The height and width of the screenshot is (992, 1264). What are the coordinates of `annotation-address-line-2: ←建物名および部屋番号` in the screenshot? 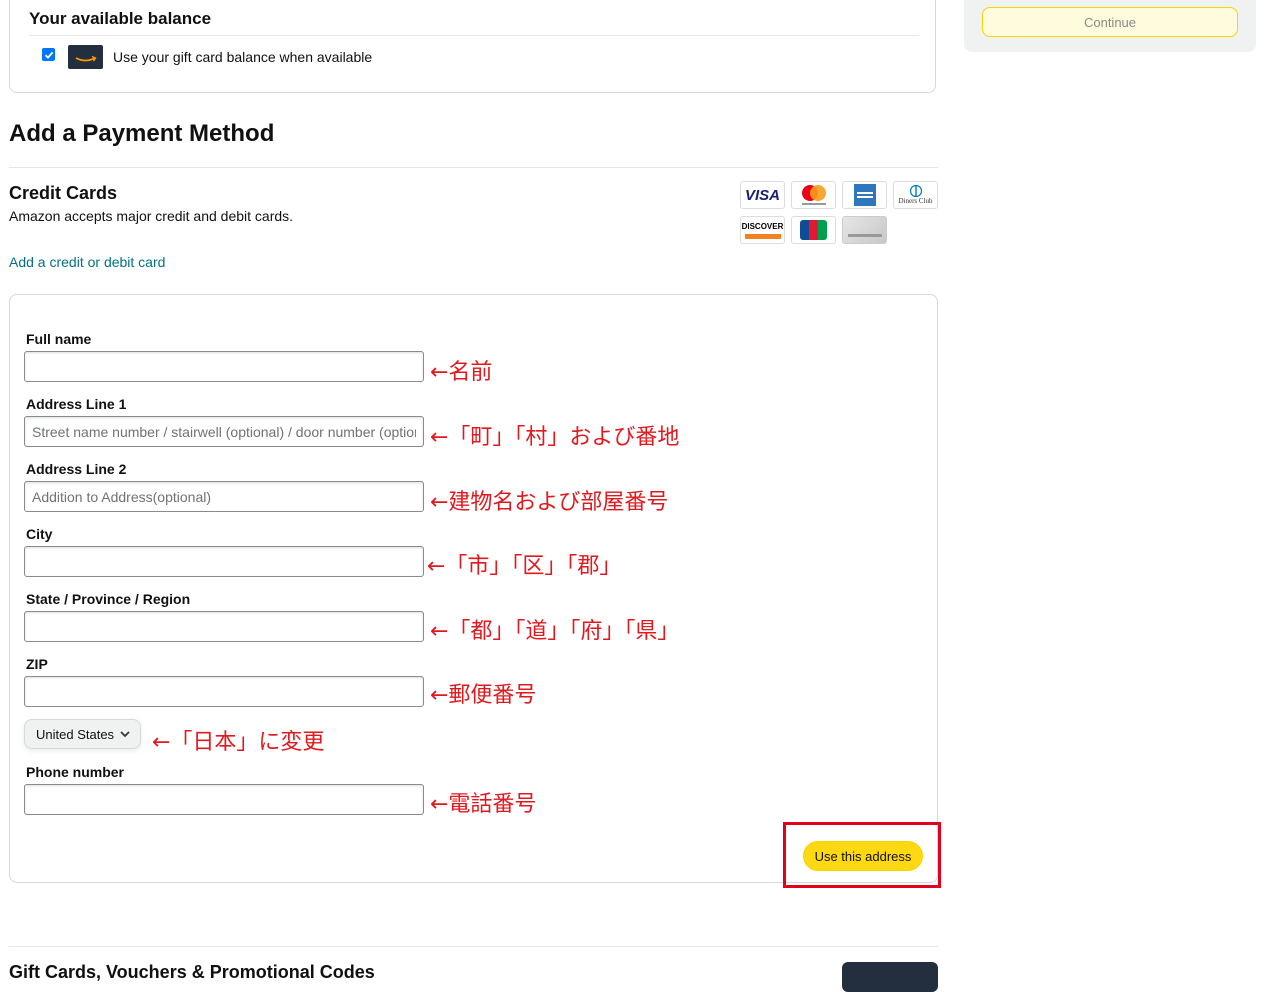 It's located at (549, 502).